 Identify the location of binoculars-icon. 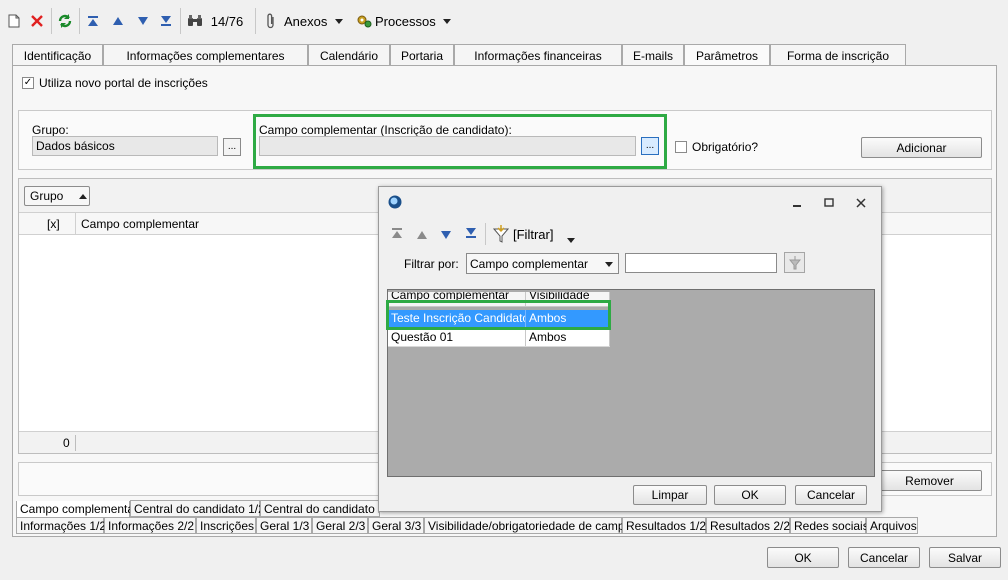
(195, 21).